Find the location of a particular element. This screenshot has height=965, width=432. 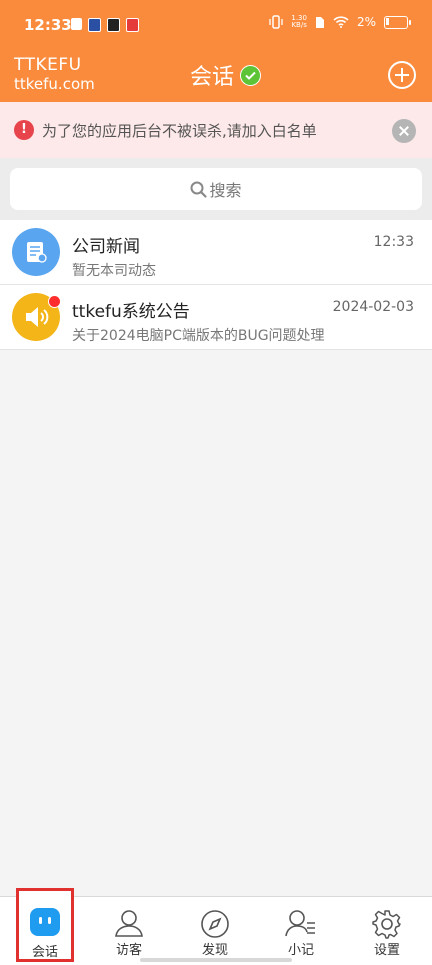

brand-name: TTKEFU is located at coordinates (48, 65).